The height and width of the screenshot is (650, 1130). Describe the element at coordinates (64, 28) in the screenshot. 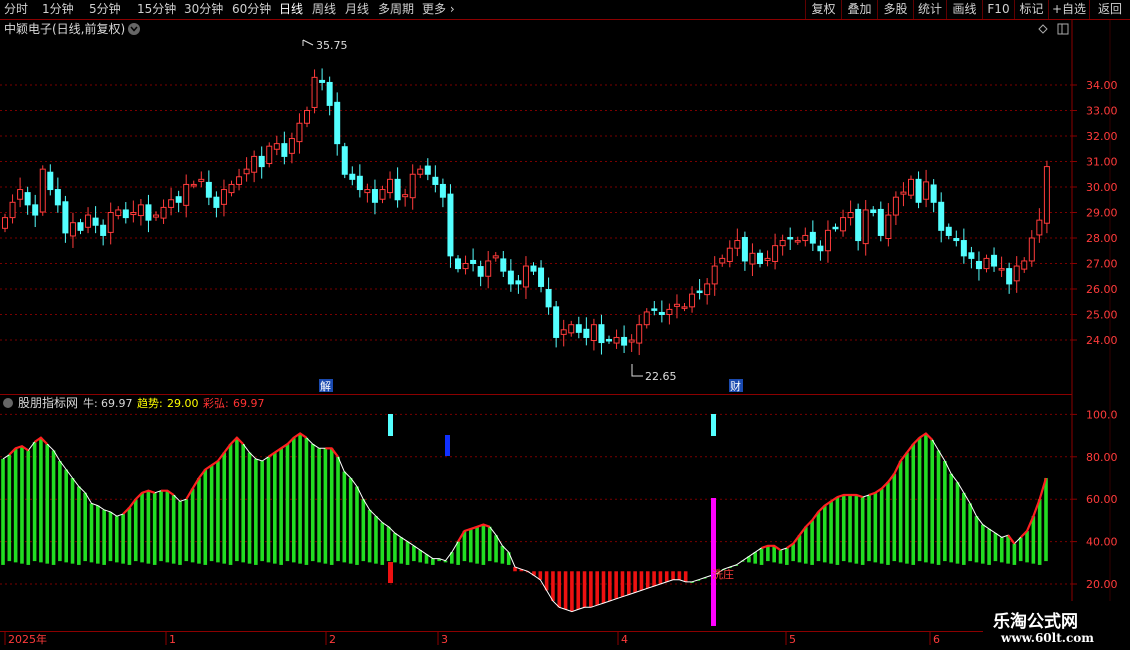

I see `chart-title: 中颖电子(日线,前复权)` at that location.